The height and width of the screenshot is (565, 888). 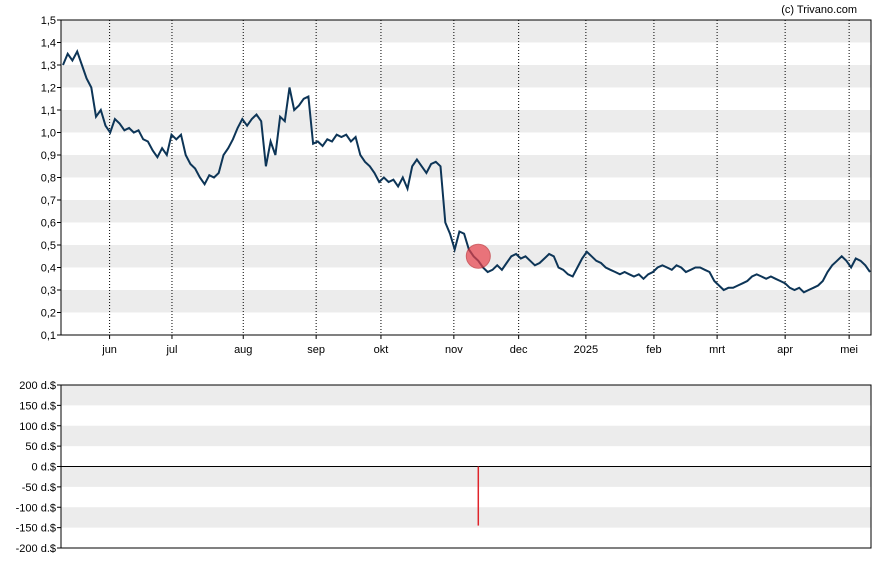 What do you see at coordinates (44, 468) in the screenshot?
I see `volume-y-tick-label: 0 d.$` at bounding box center [44, 468].